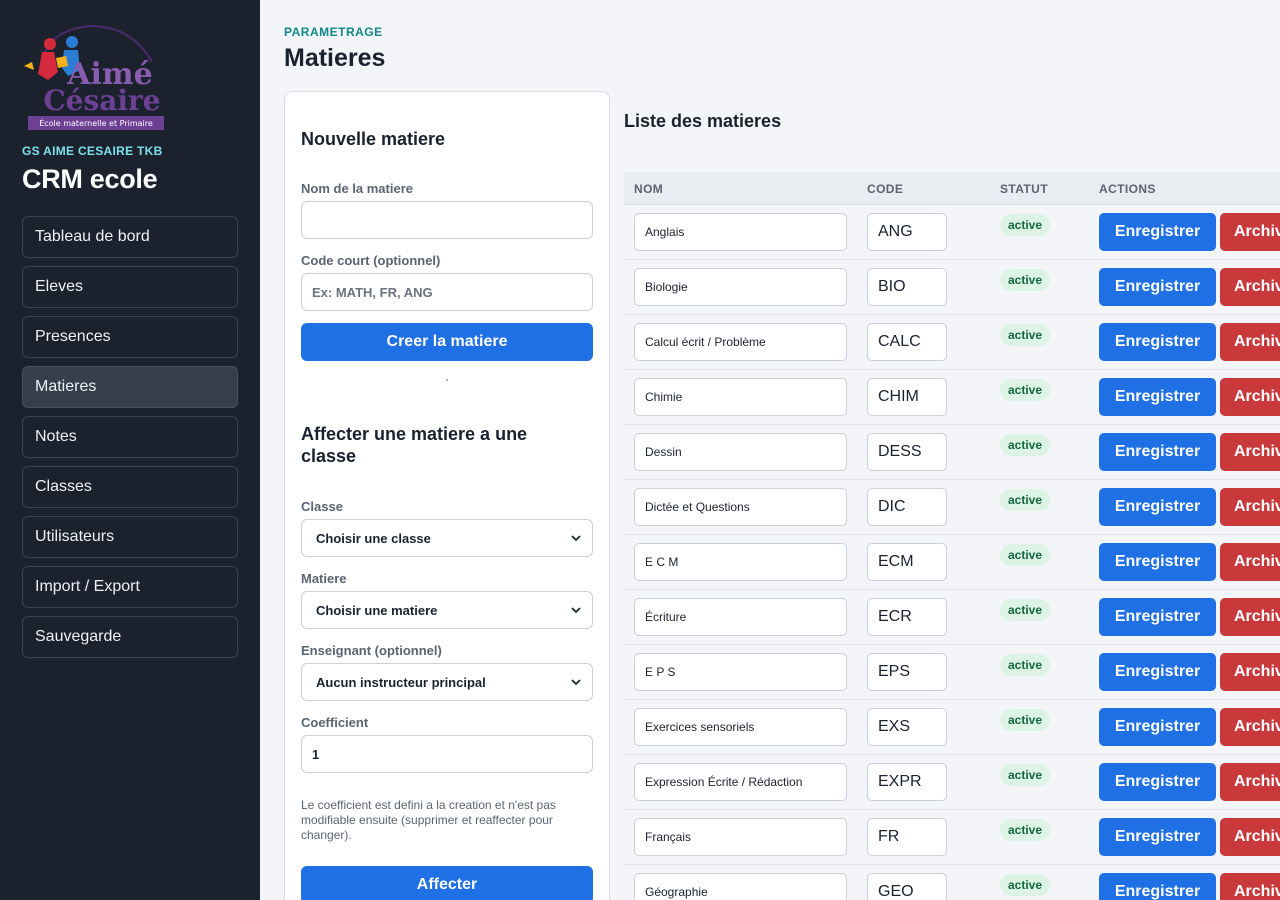 This screenshot has height=900, width=1280. I want to click on sidebar-item-classes: Classes, so click(130, 487).